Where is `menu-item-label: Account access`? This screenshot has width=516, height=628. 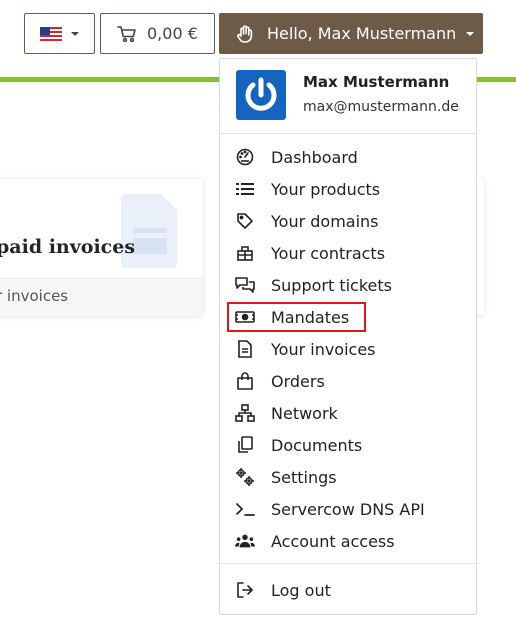 menu-item-label: Account access is located at coordinates (333, 541).